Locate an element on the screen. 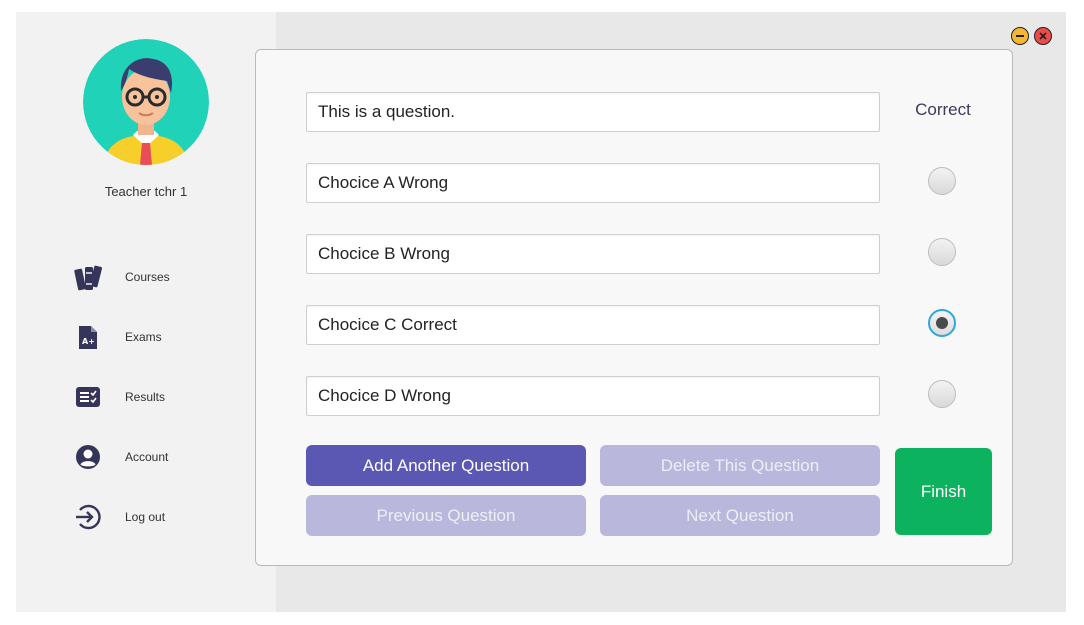 The height and width of the screenshot is (625, 1084). exam-document-icon: A+ is located at coordinates (88, 337).